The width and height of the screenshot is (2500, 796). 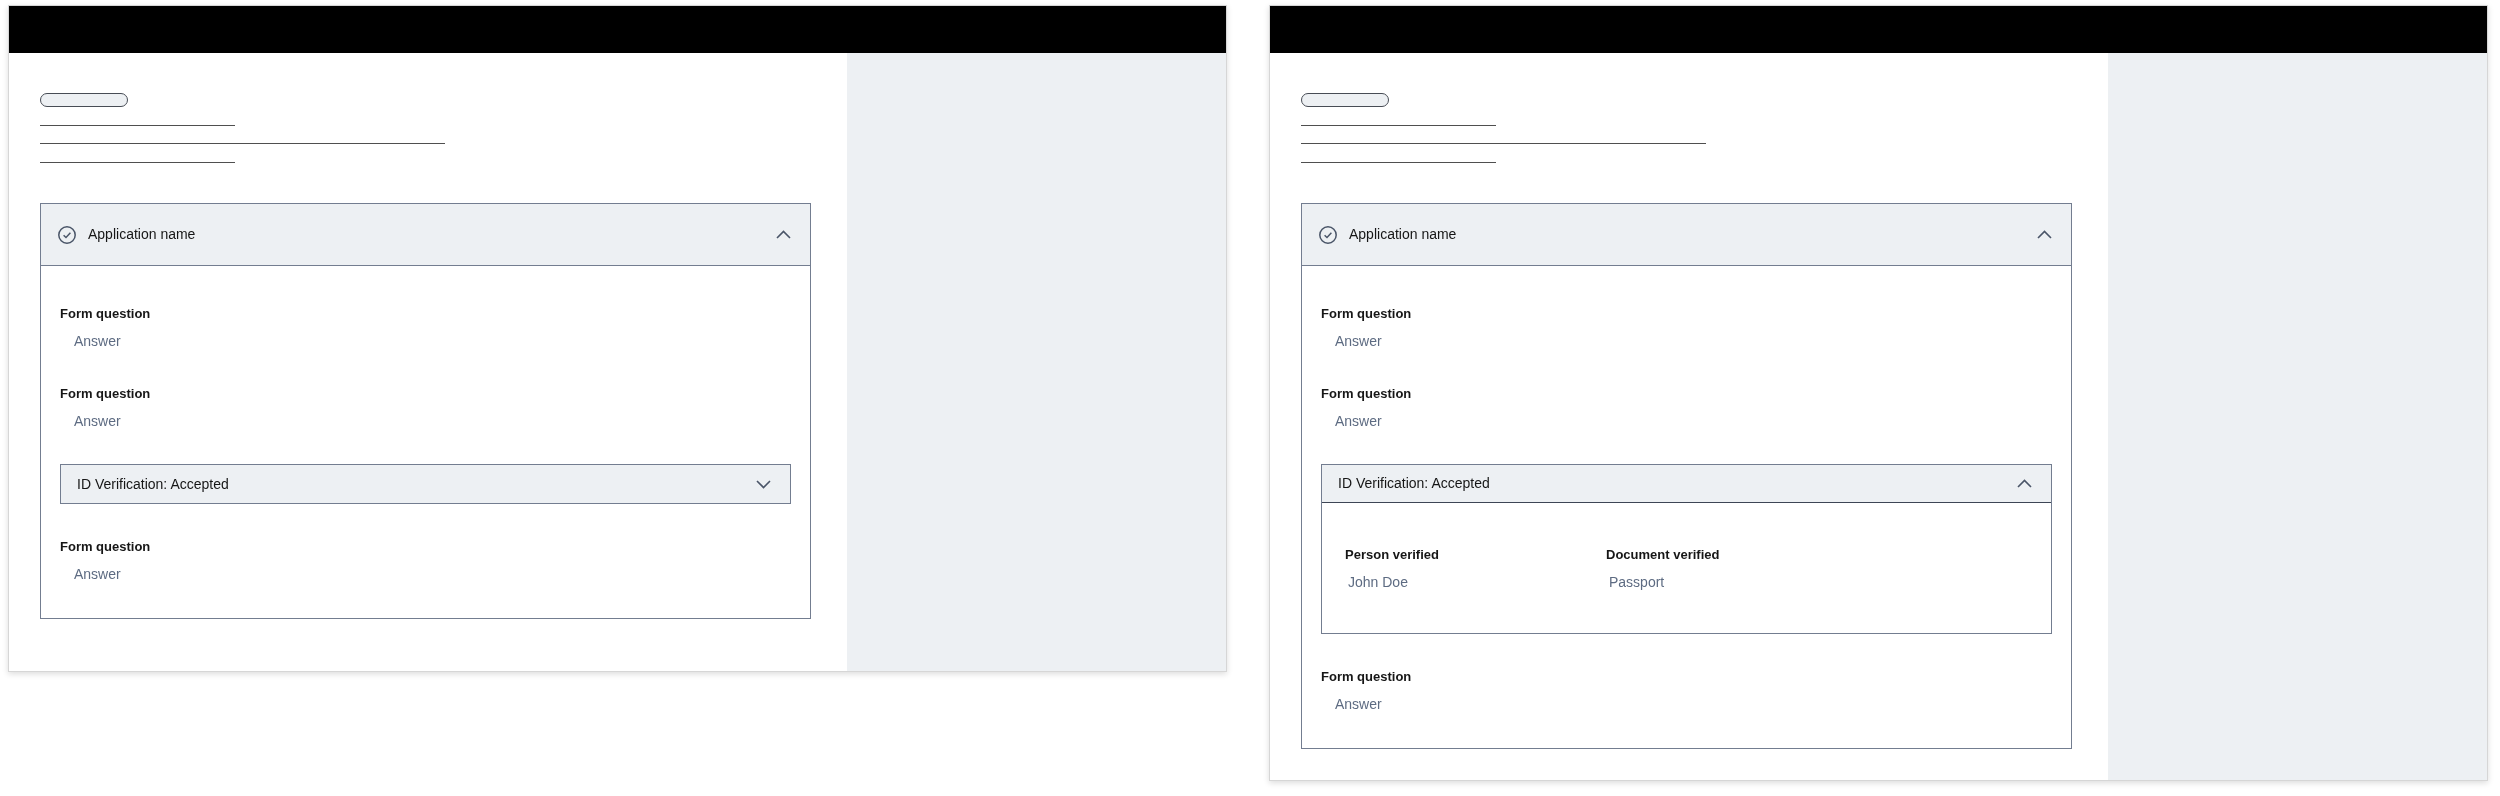 I want to click on field-label: Document verified, so click(x=1663, y=555).